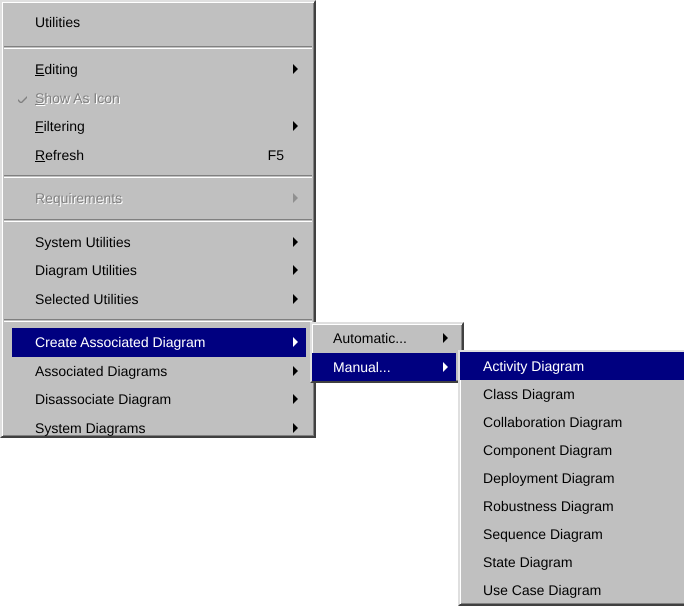 This screenshot has height=611, width=684. I want to click on menu-item: Filtering, so click(159, 126).